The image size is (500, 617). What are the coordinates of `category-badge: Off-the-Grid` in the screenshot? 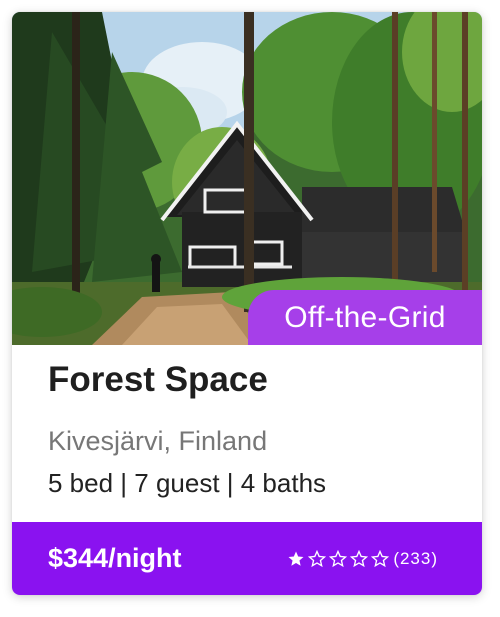 It's located at (365, 317).